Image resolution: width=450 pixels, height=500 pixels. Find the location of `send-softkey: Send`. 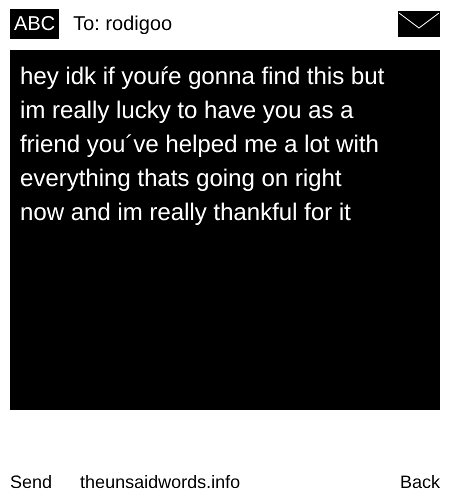

send-softkey: Send is located at coordinates (31, 482).